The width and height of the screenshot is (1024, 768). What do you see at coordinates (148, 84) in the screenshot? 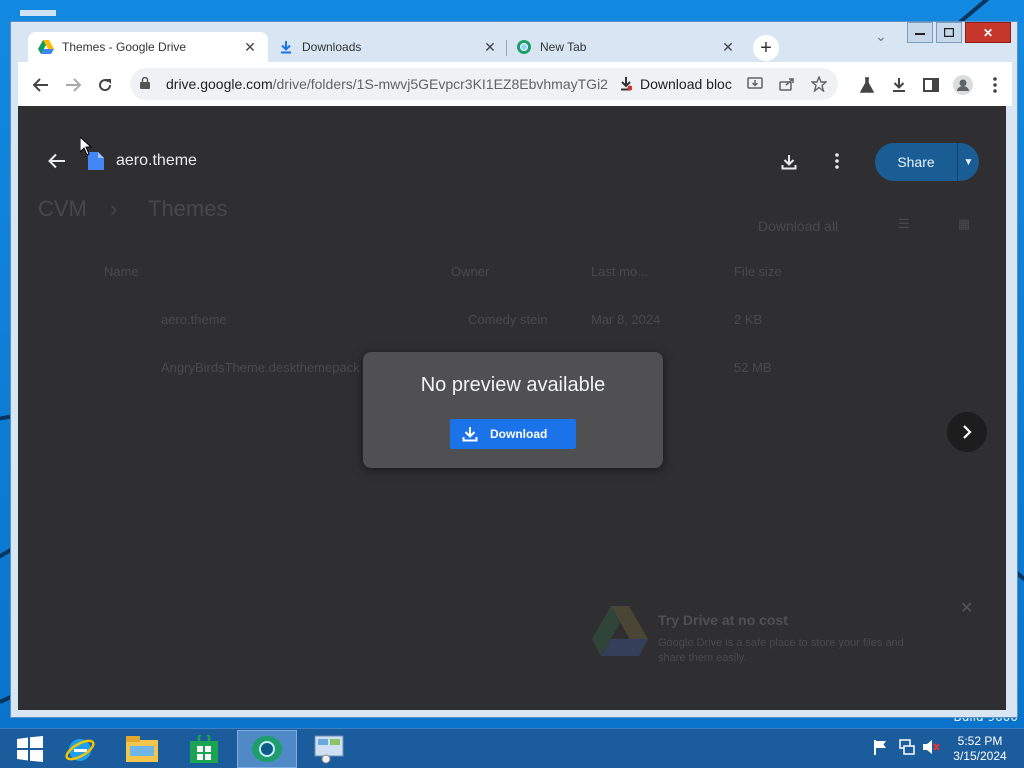
I see `lock-icon` at bounding box center [148, 84].